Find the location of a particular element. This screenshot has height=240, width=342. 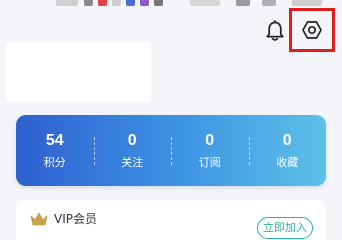

stat-subscriptions: 0 订阅 is located at coordinates (210, 150).